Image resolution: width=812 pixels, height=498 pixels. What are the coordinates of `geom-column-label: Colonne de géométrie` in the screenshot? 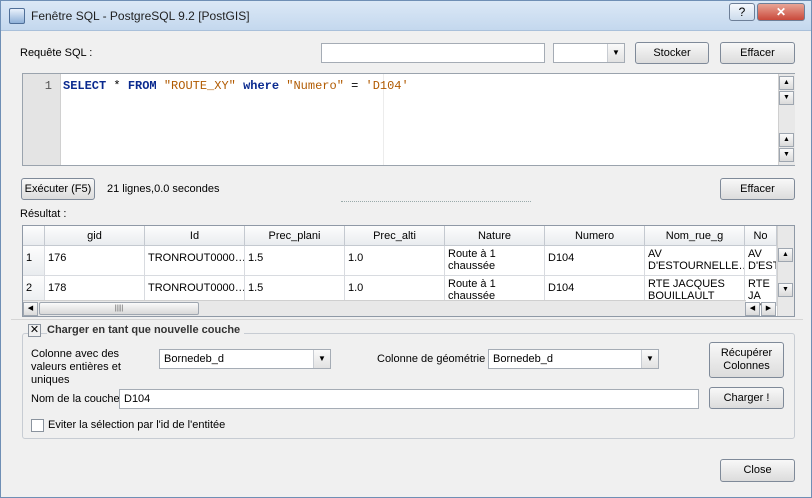 It's located at (431, 359).